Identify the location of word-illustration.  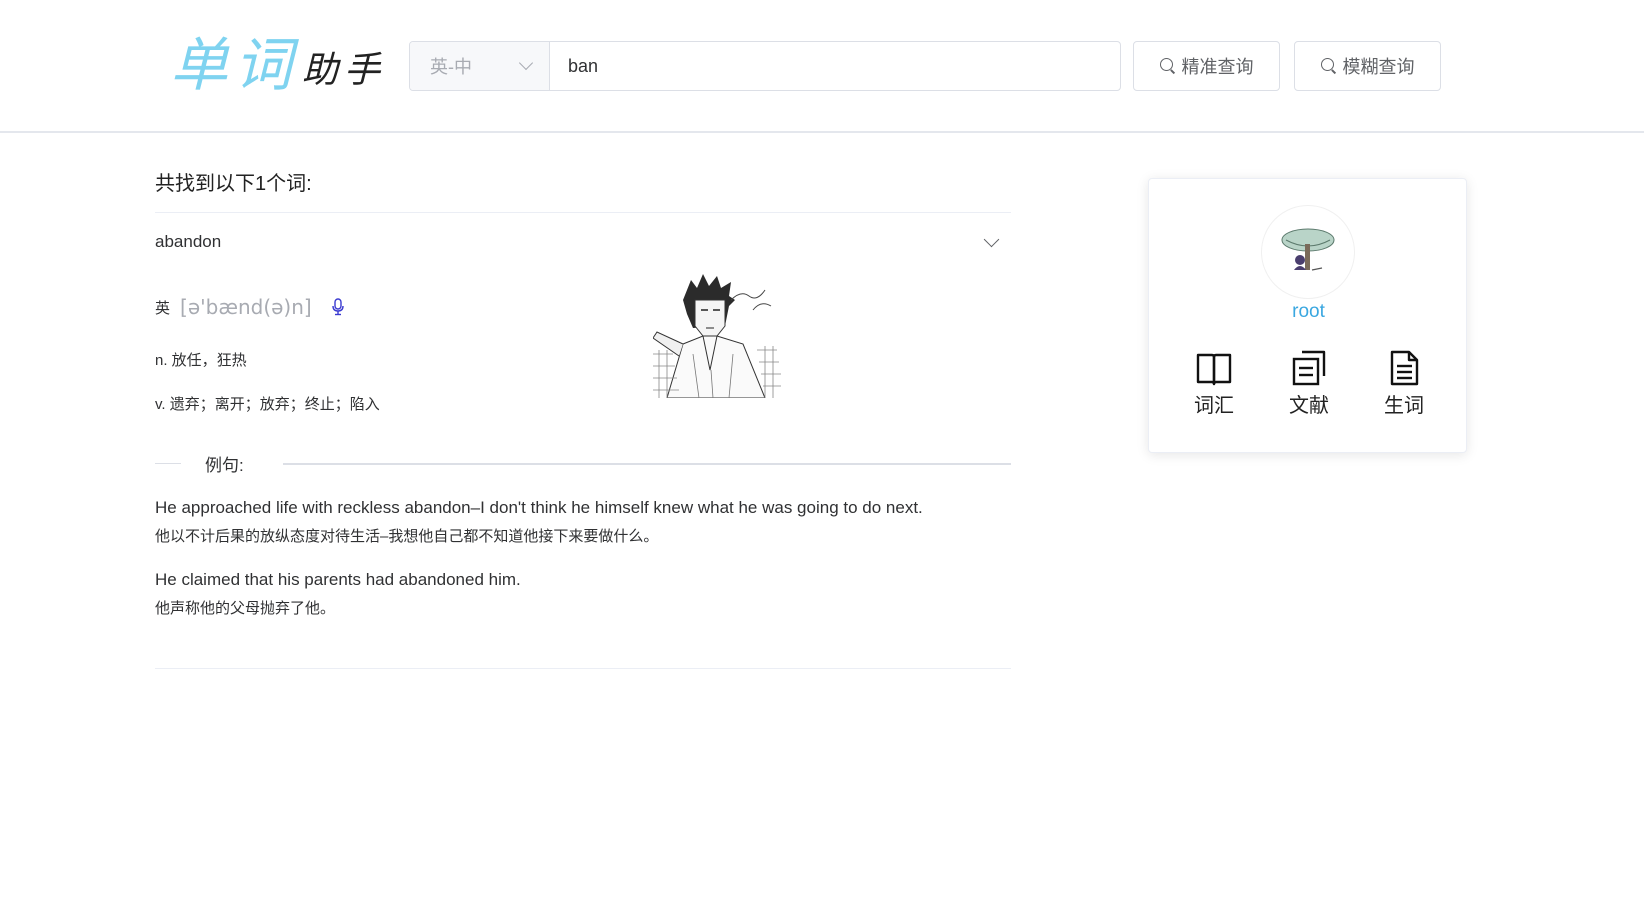
(718, 334).